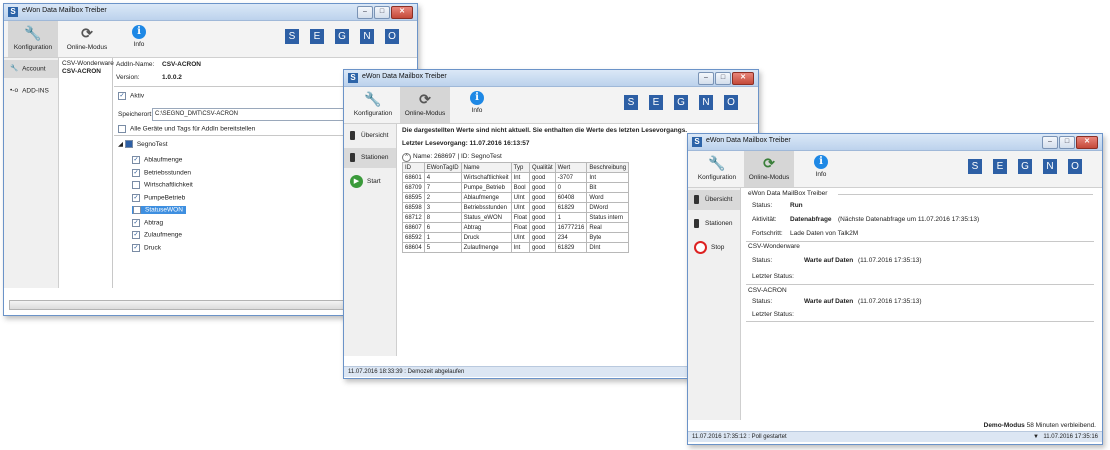 This screenshot has height=450, width=1110. I want to click on addin-name-label: AddIn-Name:, so click(135, 64).